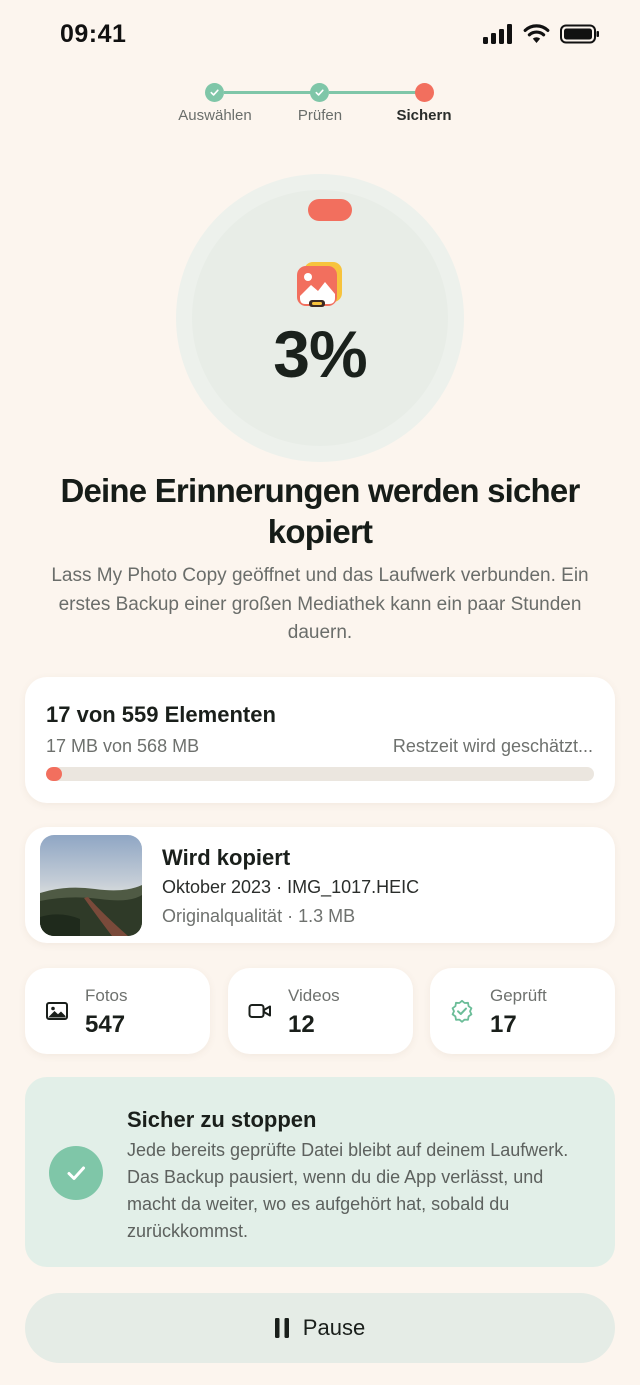  I want to click on page-title: Deine Erinnerungen werden sicher kopiert, so click(320, 511).